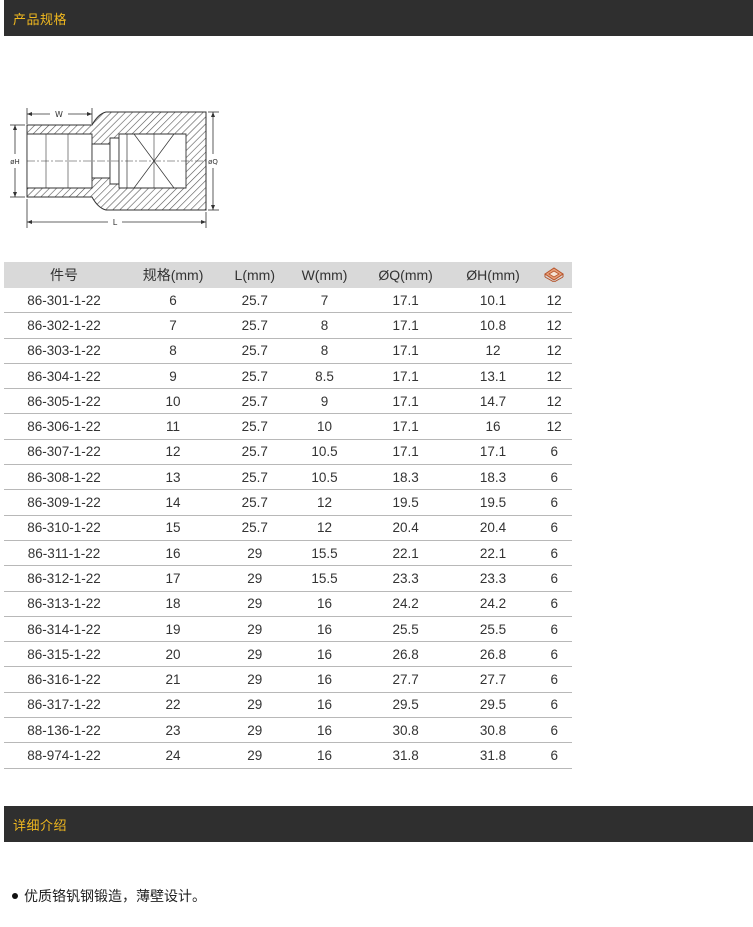 This screenshot has width=753, height=927. What do you see at coordinates (173, 730) in the screenshot?
I see `cell-size: 23` at bounding box center [173, 730].